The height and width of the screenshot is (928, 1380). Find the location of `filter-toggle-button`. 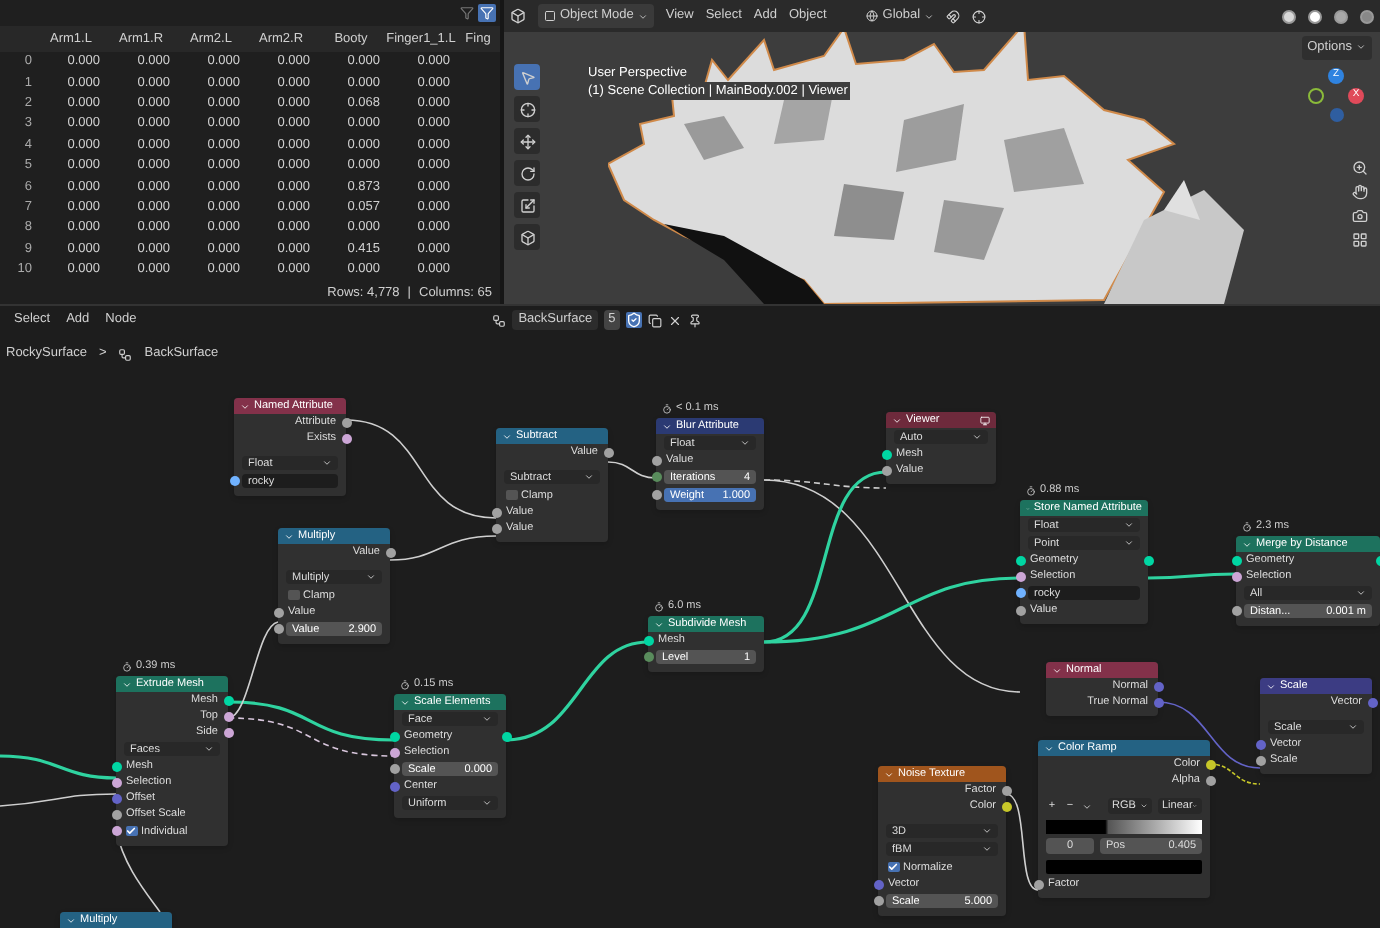

filter-toggle-button is located at coordinates (487, 13).